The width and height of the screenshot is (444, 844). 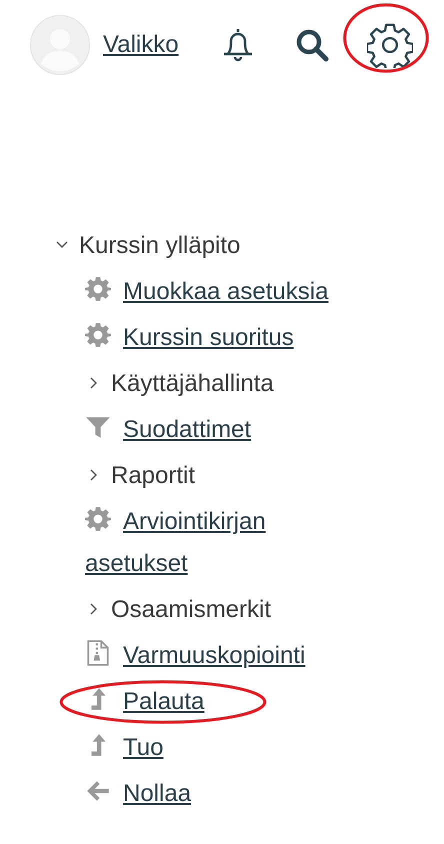 I want to click on menu-link: Suodattimet, so click(x=168, y=430).